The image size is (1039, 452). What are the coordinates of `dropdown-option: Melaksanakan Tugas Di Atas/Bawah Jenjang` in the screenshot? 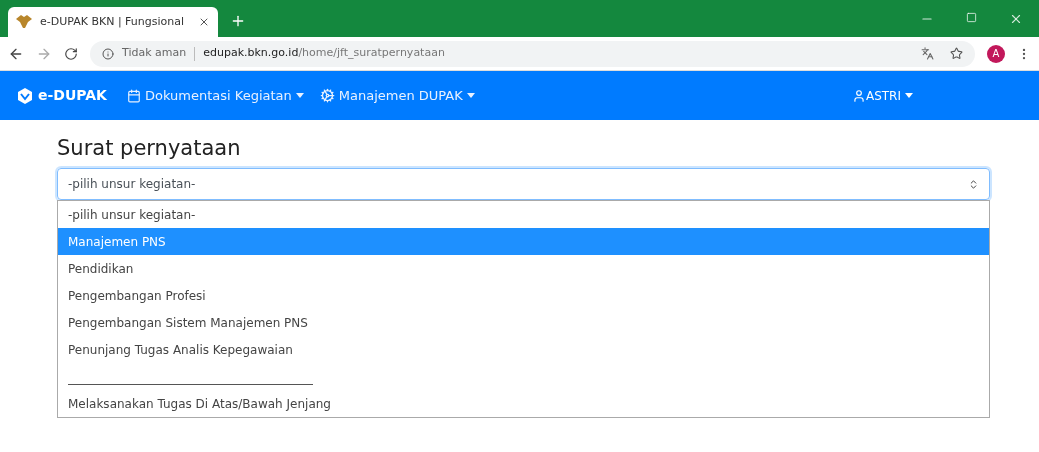 It's located at (523, 403).